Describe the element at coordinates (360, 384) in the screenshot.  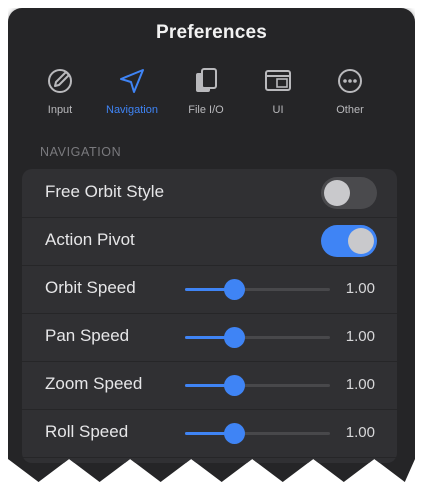
I see `zoom-speed-value: 1.00` at that location.